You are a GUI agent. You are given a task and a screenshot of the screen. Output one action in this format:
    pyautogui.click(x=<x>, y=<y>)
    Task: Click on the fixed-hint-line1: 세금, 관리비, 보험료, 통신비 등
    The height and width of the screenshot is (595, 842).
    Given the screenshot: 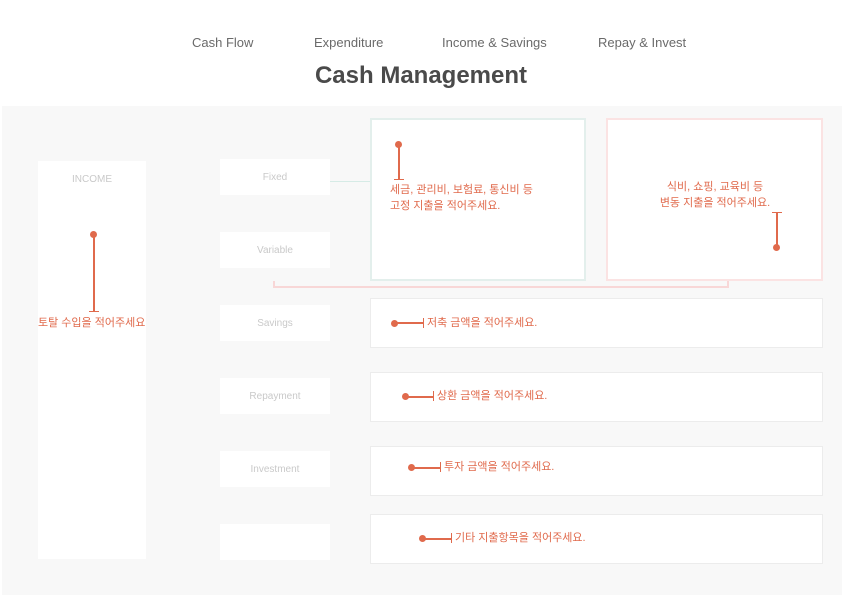 What is the action you would take?
    pyautogui.click(x=461, y=190)
    